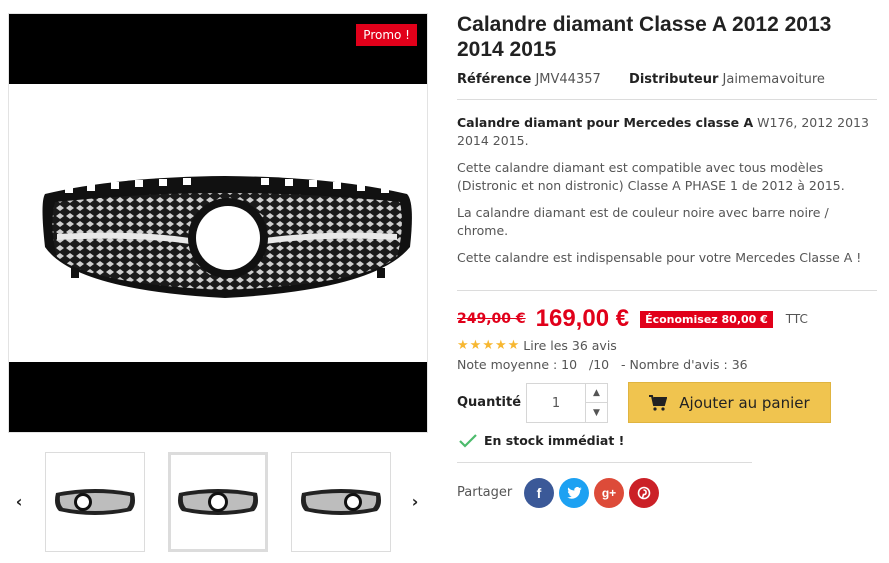 The width and height of the screenshot is (889, 563). Describe the element at coordinates (796, 319) in the screenshot. I see `tax-label: TTC` at that location.